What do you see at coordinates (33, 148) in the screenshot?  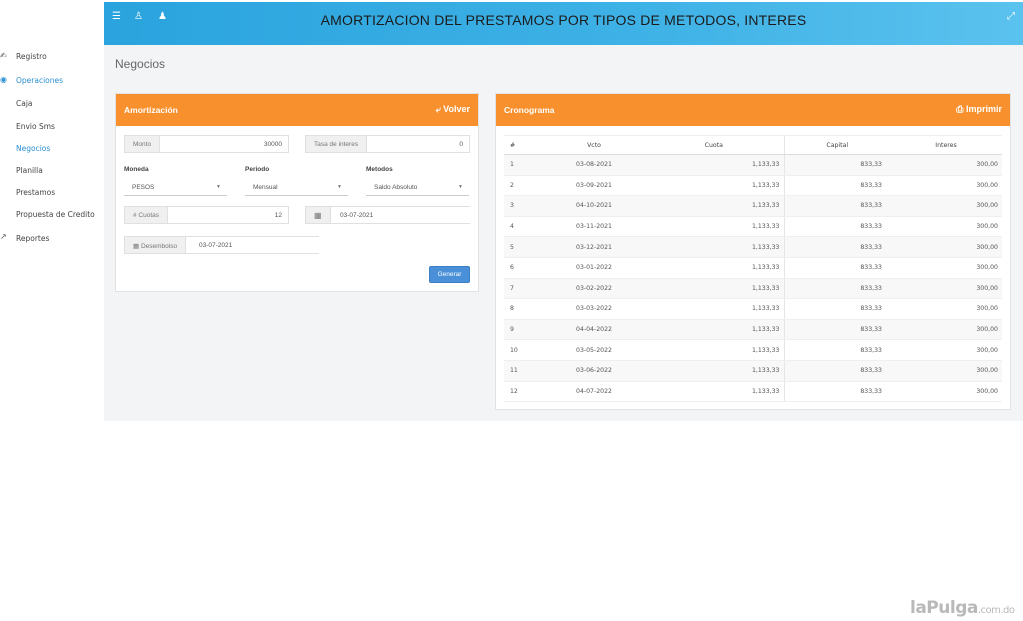 I see `sidebar-item-negocios: Negocios` at bounding box center [33, 148].